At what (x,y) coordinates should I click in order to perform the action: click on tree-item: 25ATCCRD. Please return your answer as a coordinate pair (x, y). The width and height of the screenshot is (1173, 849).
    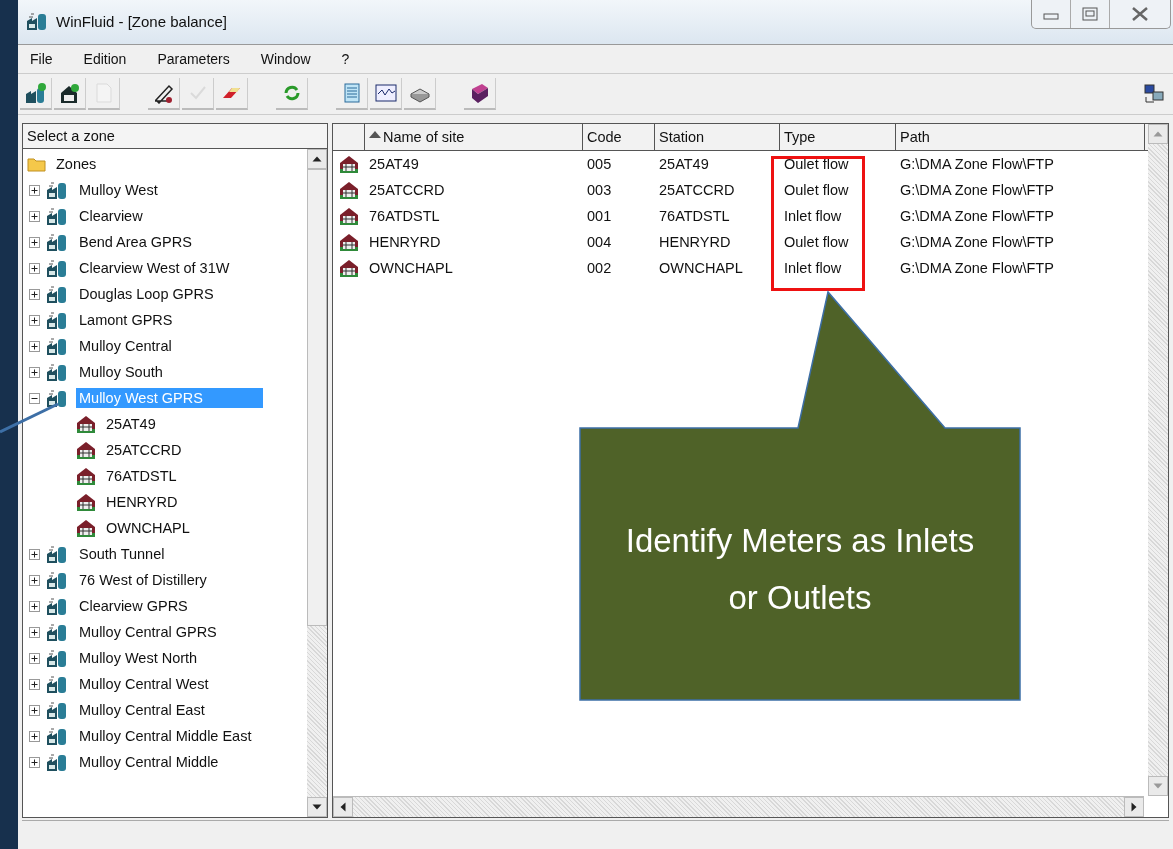
    Looking at the image, I should click on (144, 450).